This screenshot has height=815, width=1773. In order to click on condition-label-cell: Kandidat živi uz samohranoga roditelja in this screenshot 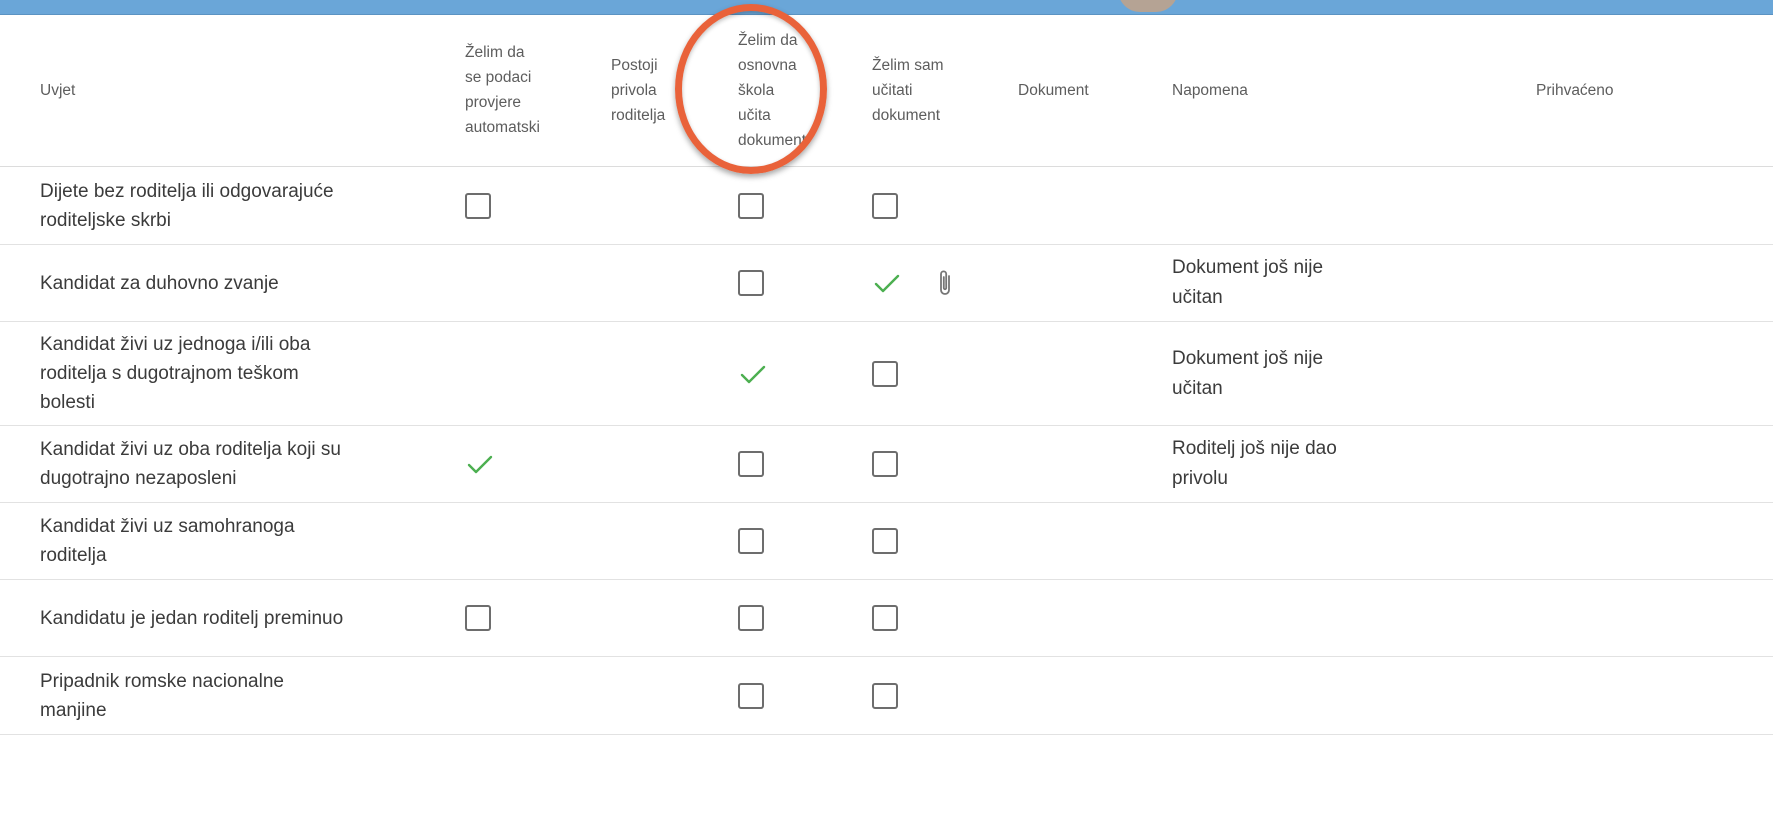, I will do `click(232, 541)`.